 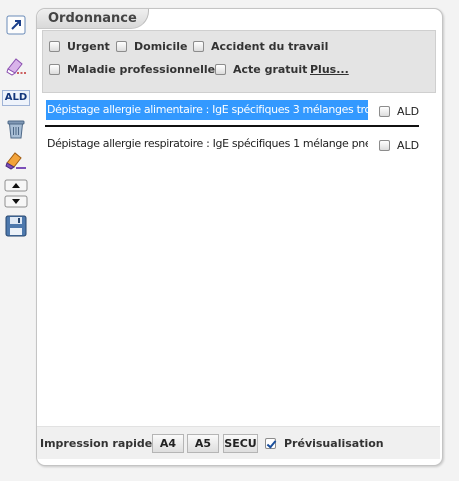 I want to click on option-domicile: Domicile, so click(x=151, y=46).